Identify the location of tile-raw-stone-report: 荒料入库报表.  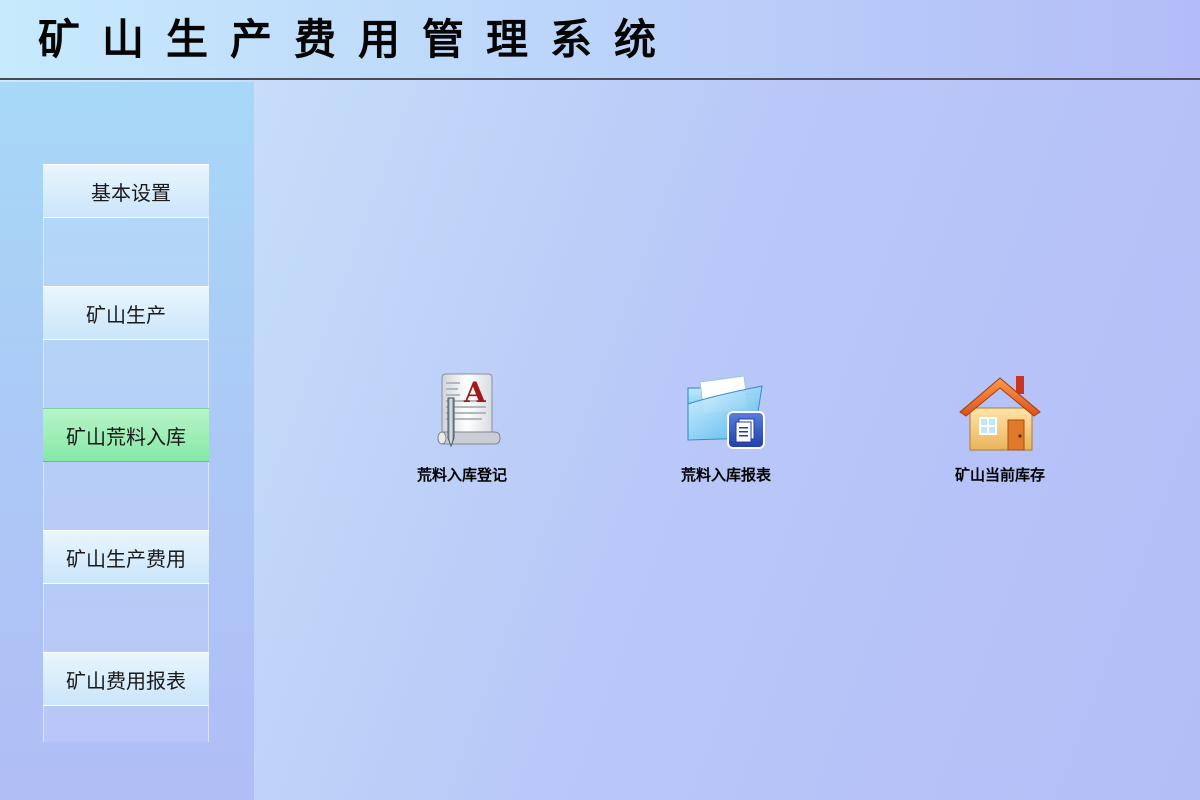
(726, 433).